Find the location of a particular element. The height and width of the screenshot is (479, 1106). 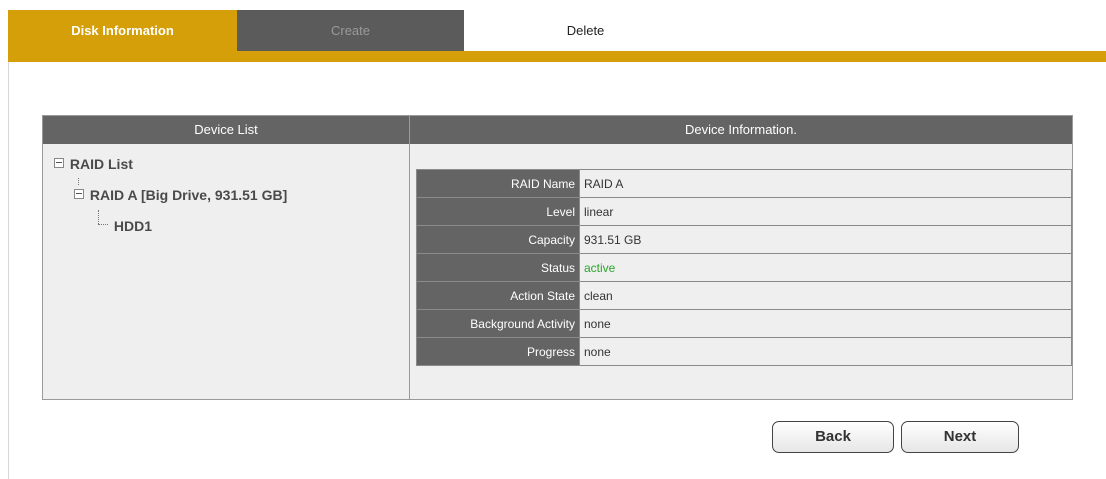

info-row: Background Activity none is located at coordinates (744, 323).